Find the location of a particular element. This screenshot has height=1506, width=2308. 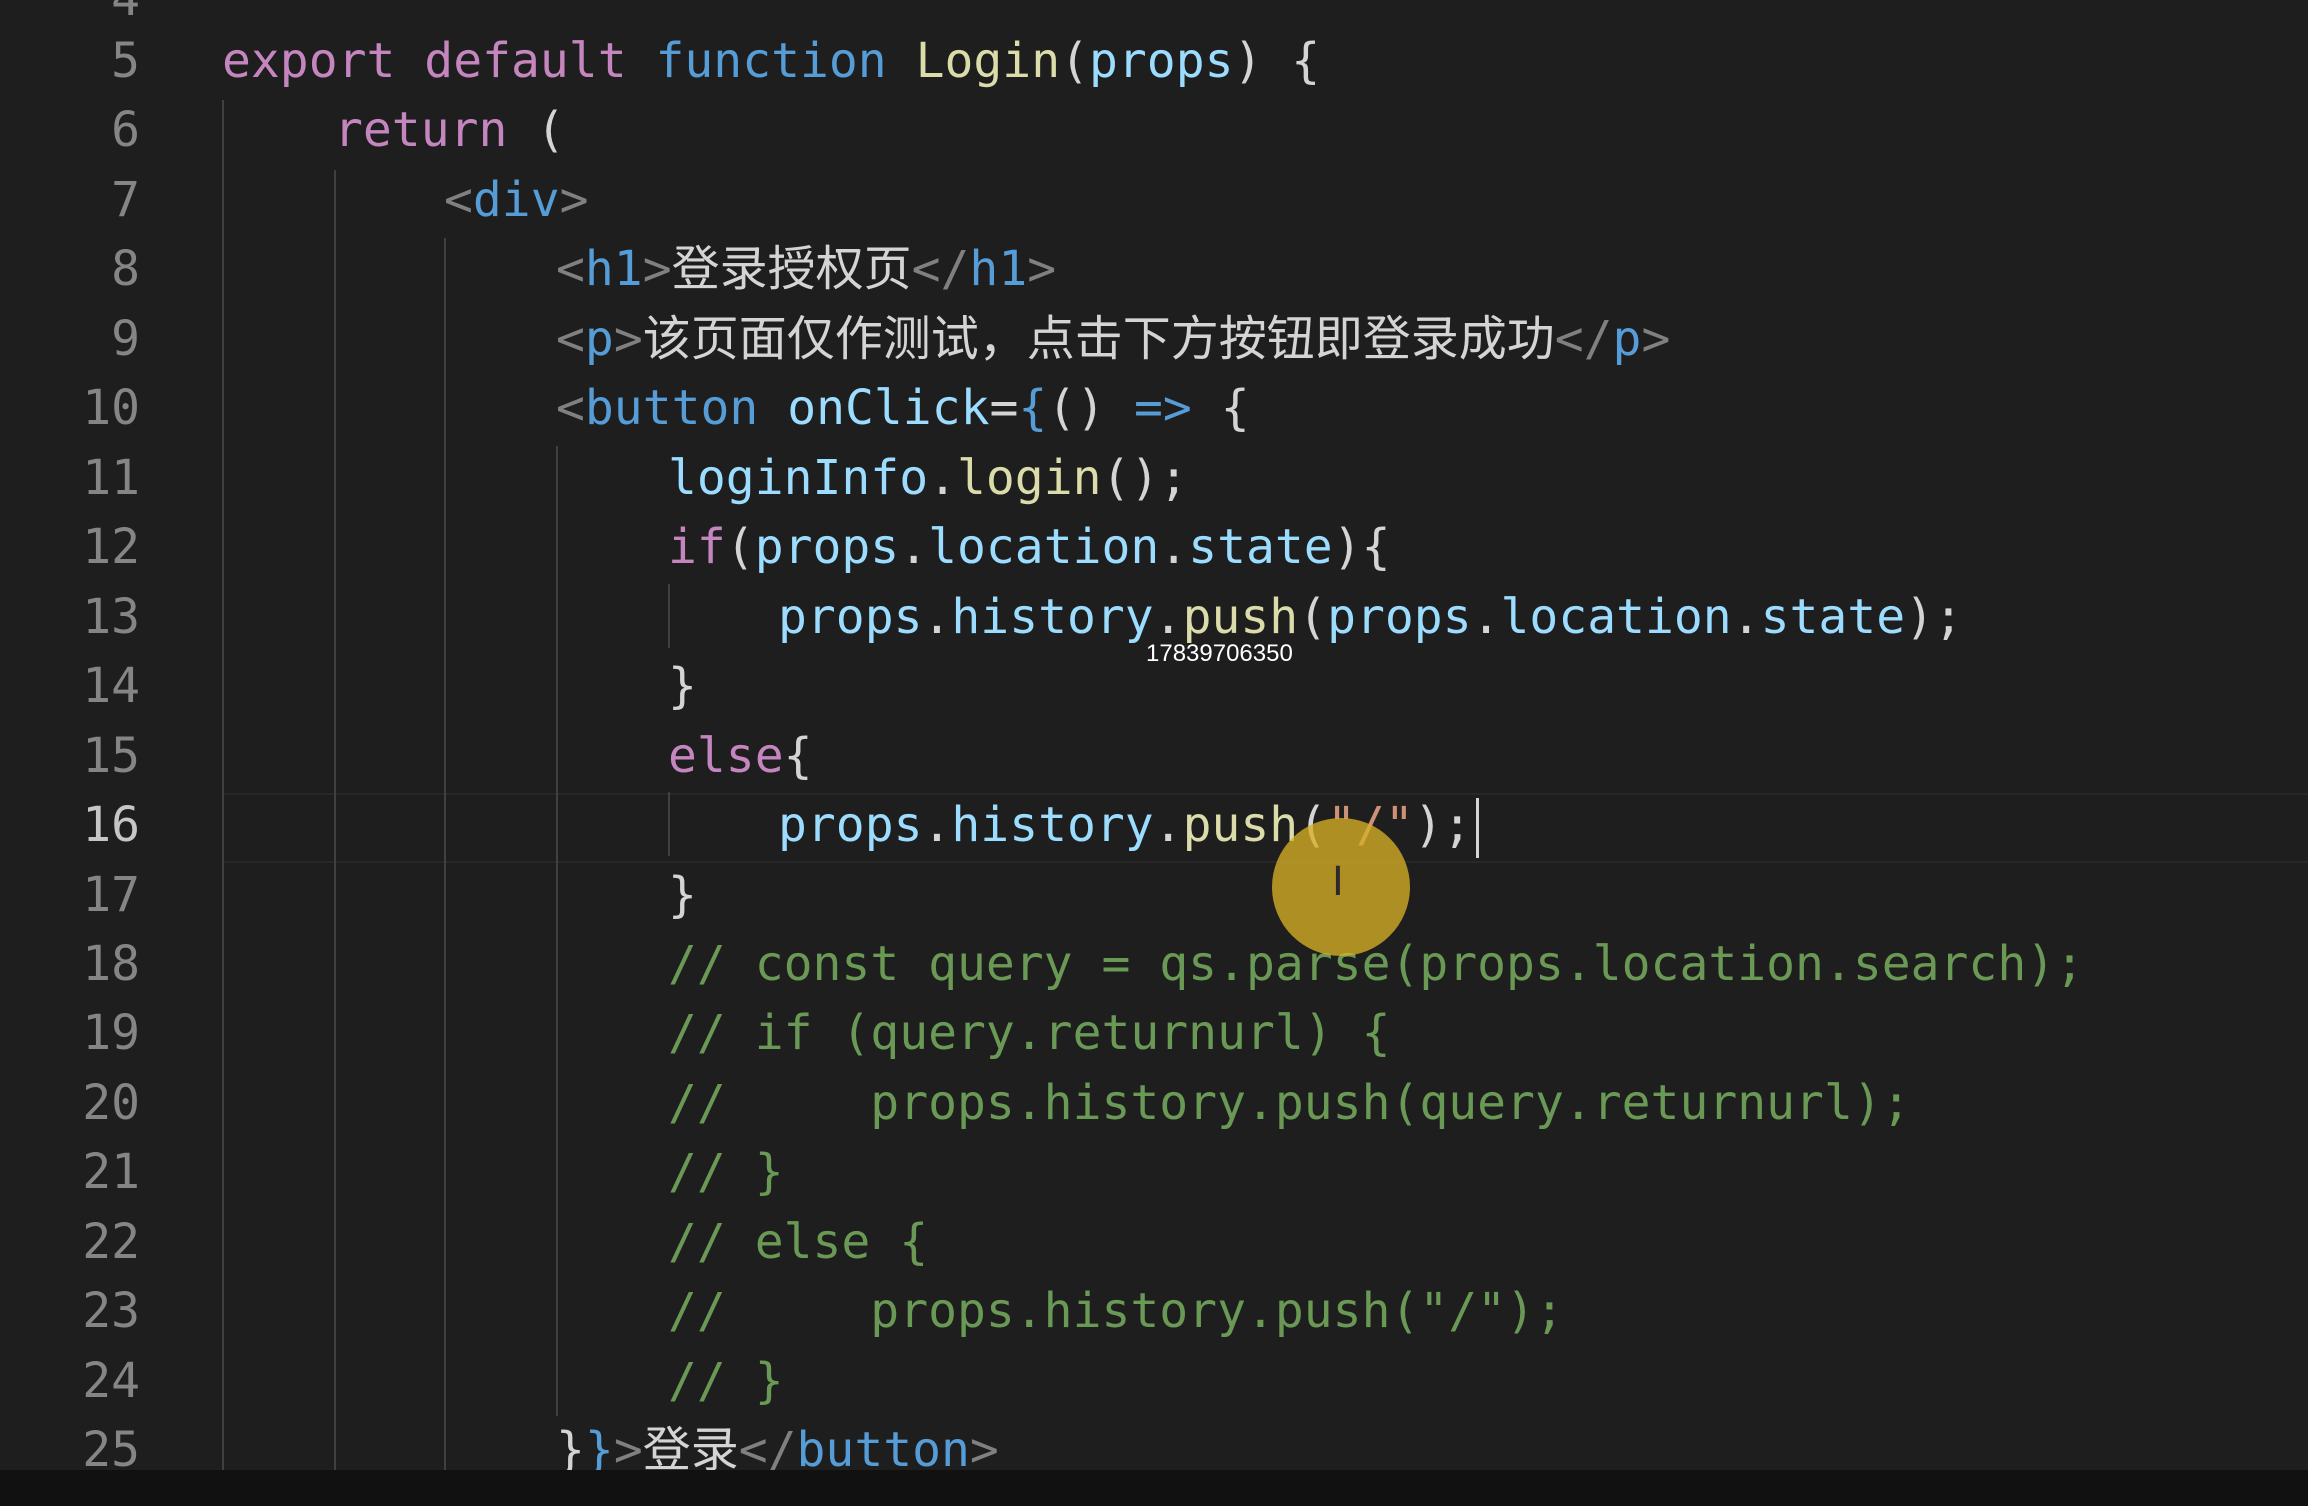

code-token: function is located at coordinates (771, 61).